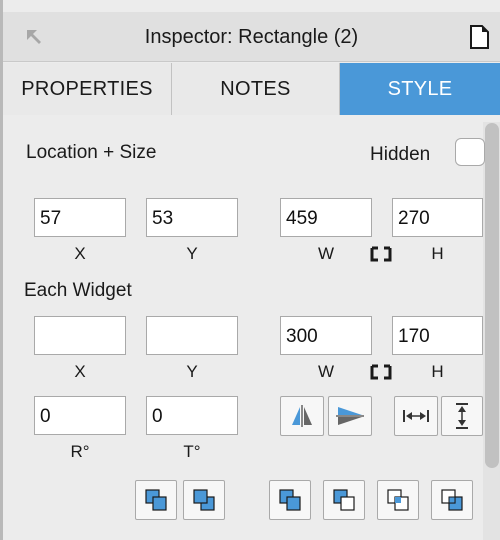 The width and height of the screenshot is (500, 540). I want to click on text-rotation-label: T°, so click(192, 451).